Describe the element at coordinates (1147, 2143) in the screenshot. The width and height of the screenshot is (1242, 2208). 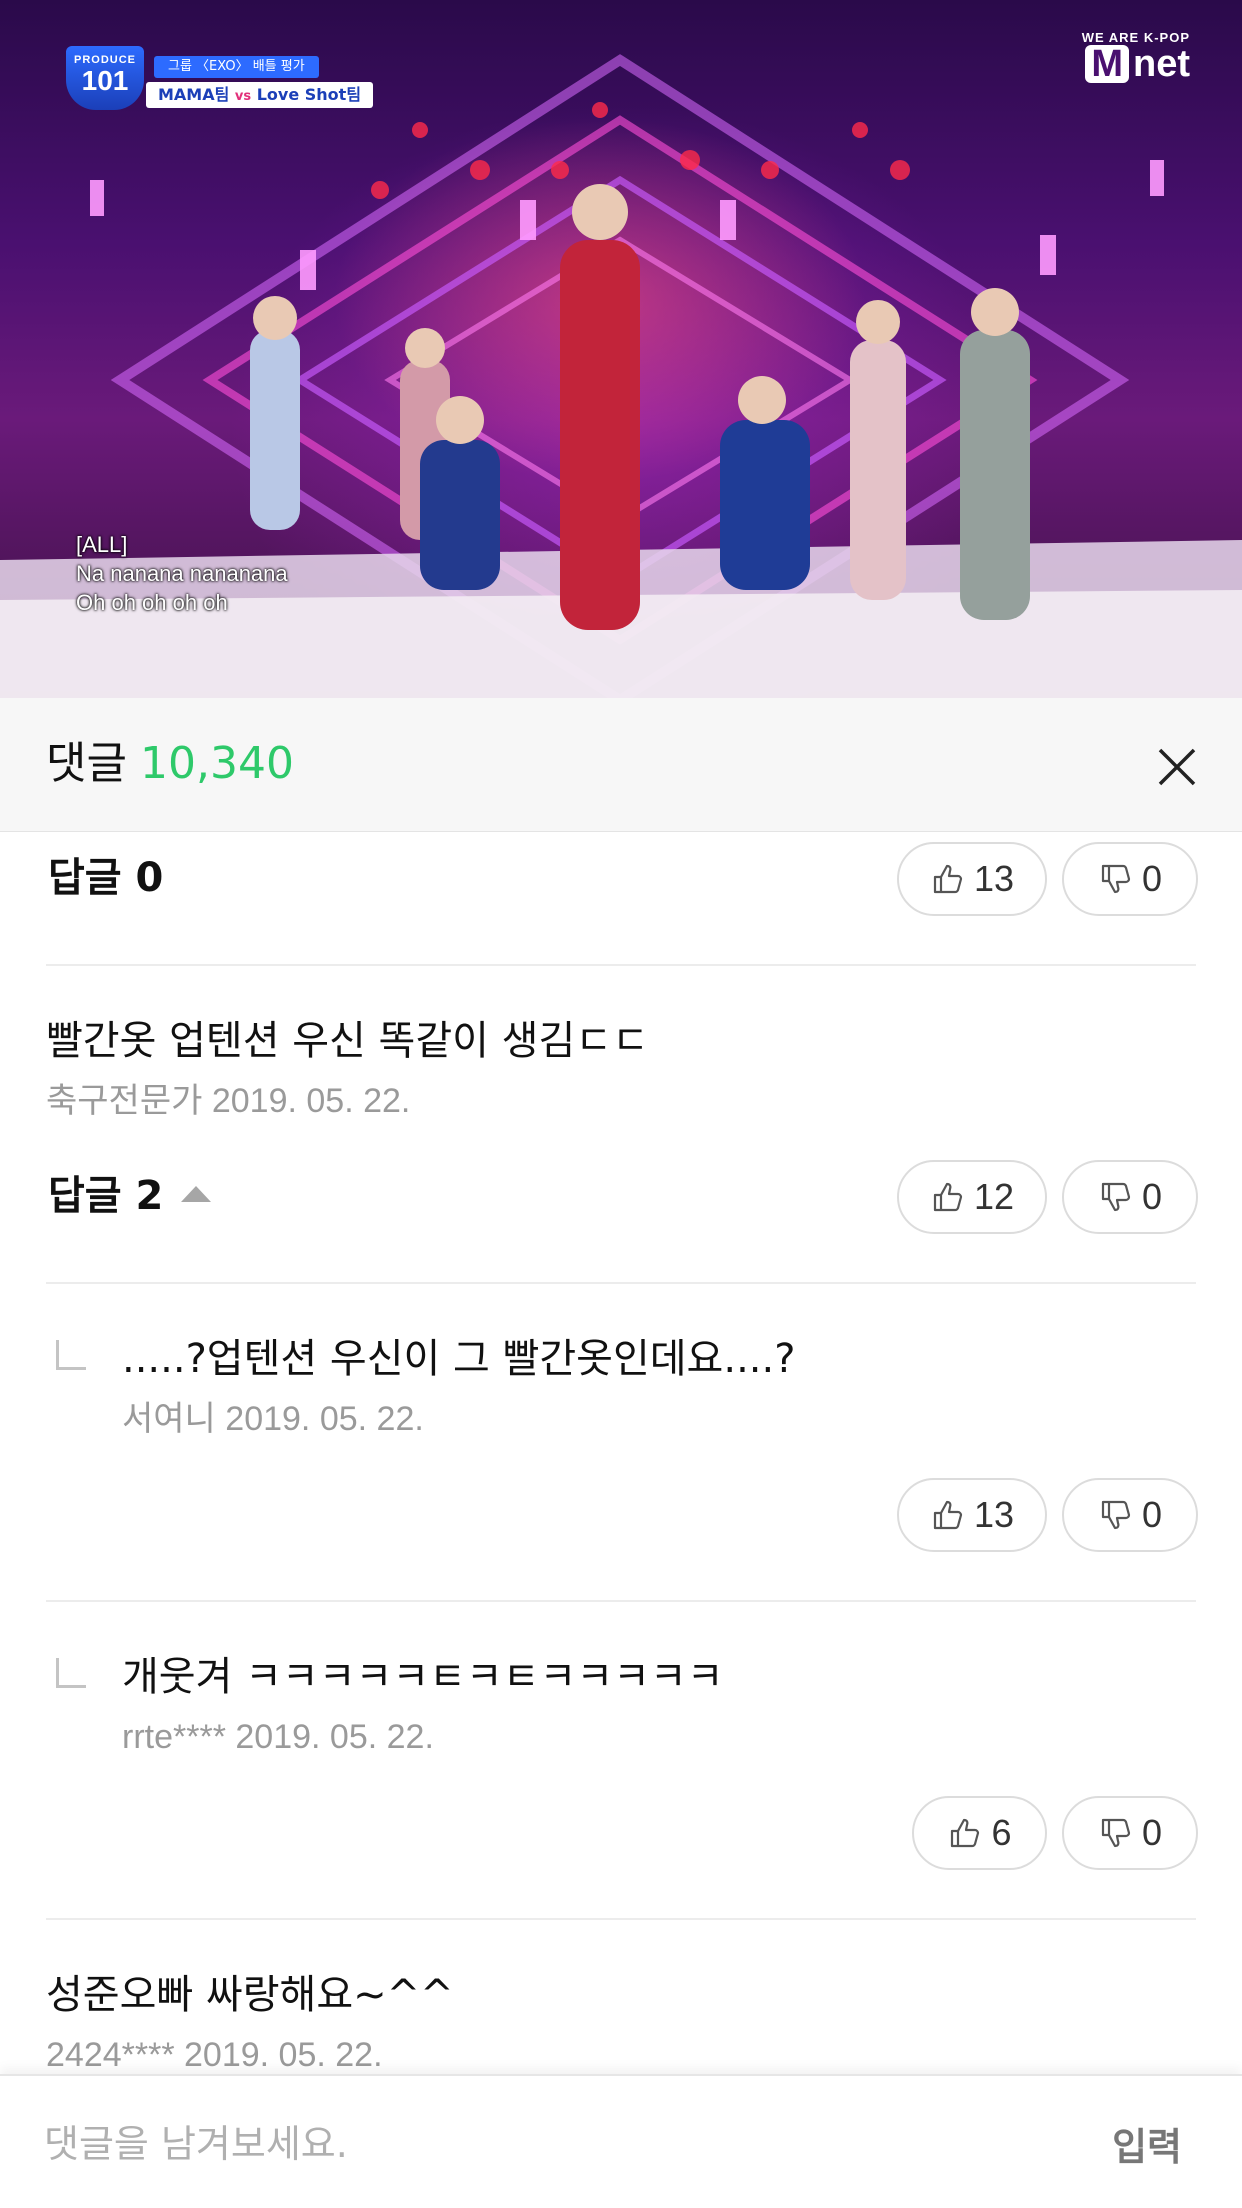
I see `submit-button: 입력` at that location.